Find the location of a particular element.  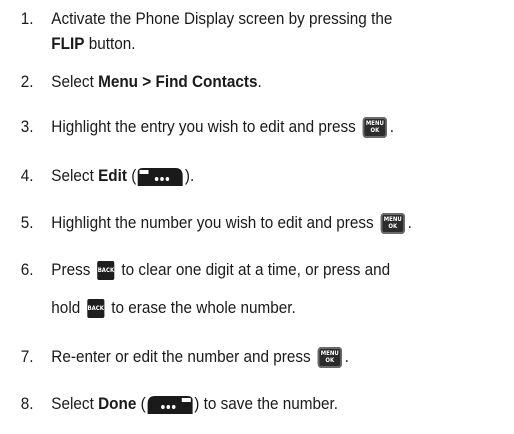

step-number: 6. is located at coordinates (27, 269).